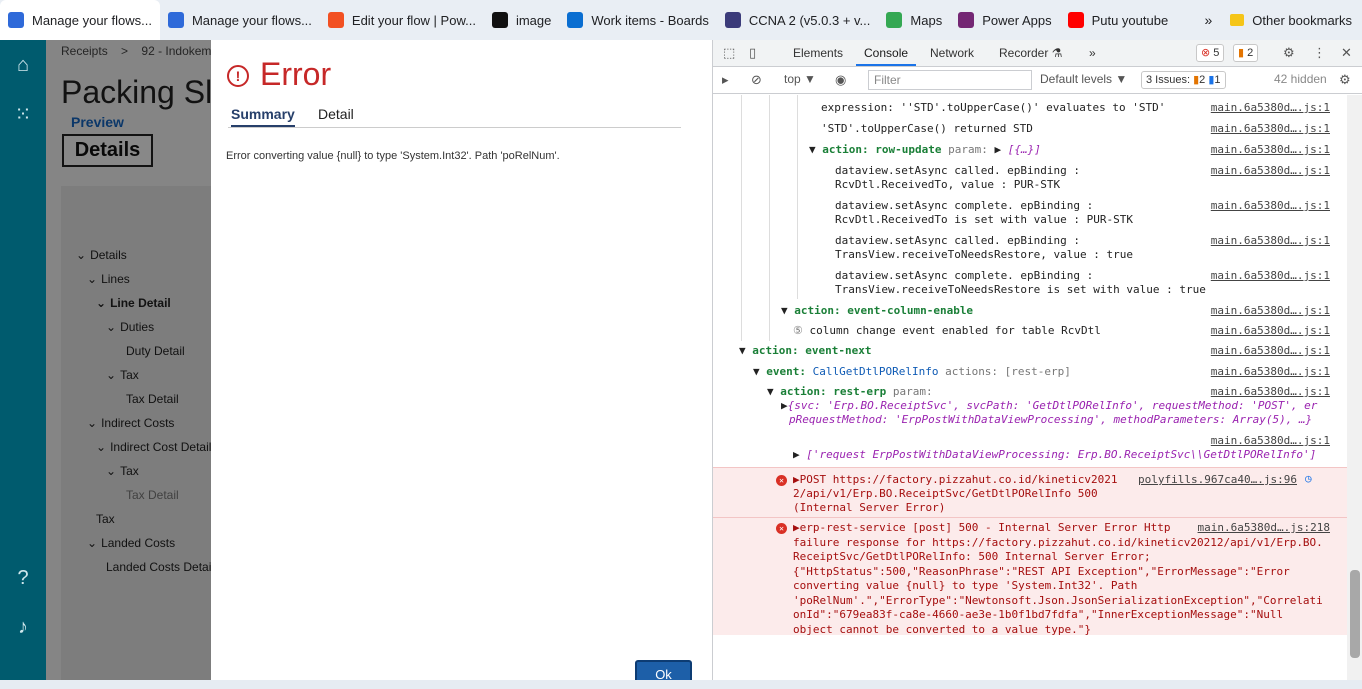  What do you see at coordinates (947, 184) in the screenshot?
I see `console-line: RcvDtl.ReceivedTo, value : PUR-STK` at bounding box center [947, 184].